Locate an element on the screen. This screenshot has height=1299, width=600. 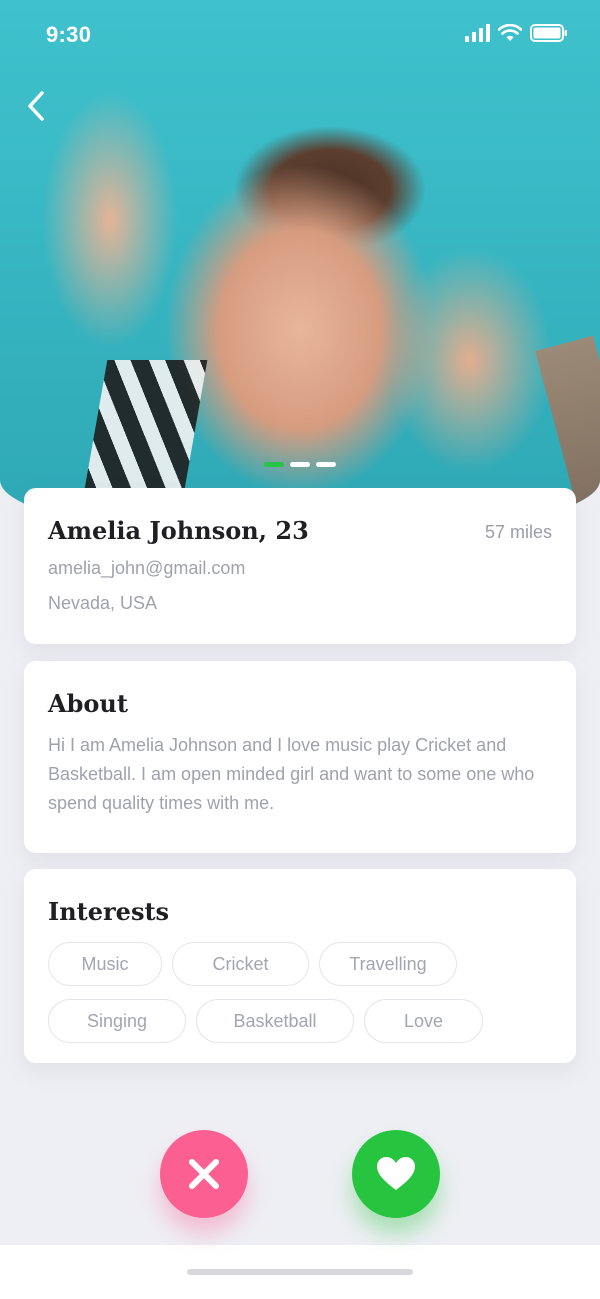
status-time: 9:30 is located at coordinates (69, 34).